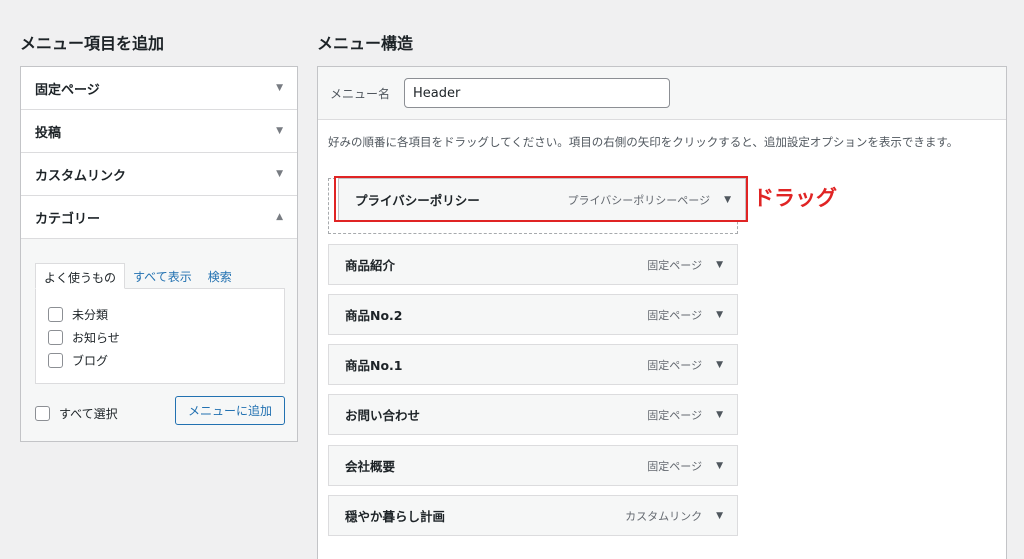  What do you see at coordinates (360, 93) in the screenshot?
I see `menu-name-label: メニュー名` at bounding box center [360, 93].